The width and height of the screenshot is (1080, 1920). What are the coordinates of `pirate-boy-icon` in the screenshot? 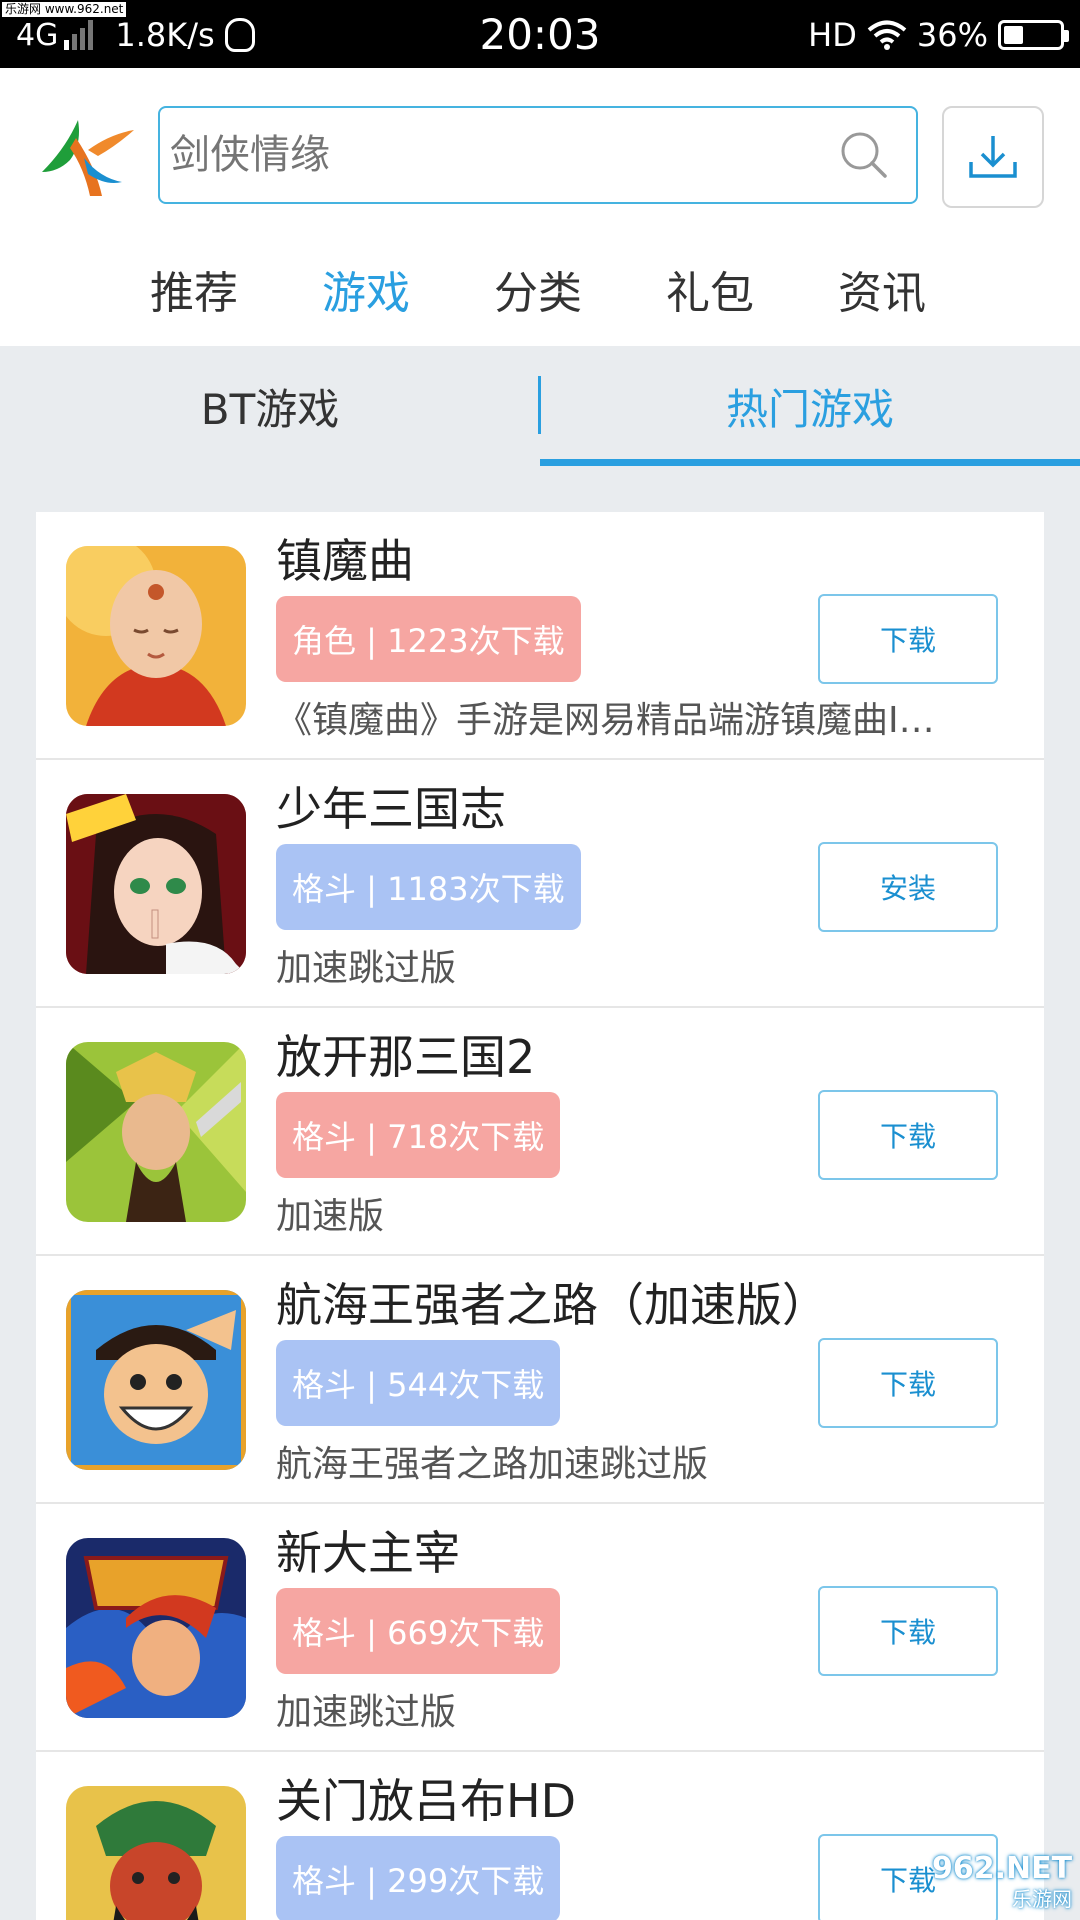 It's located at (156, 1380).